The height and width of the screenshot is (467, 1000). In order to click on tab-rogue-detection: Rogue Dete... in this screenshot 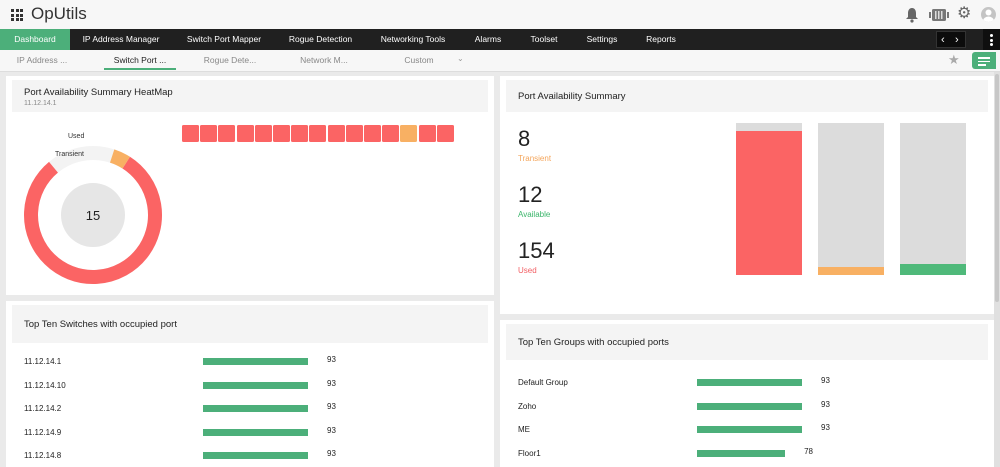, I will do `click(230, 60)`.